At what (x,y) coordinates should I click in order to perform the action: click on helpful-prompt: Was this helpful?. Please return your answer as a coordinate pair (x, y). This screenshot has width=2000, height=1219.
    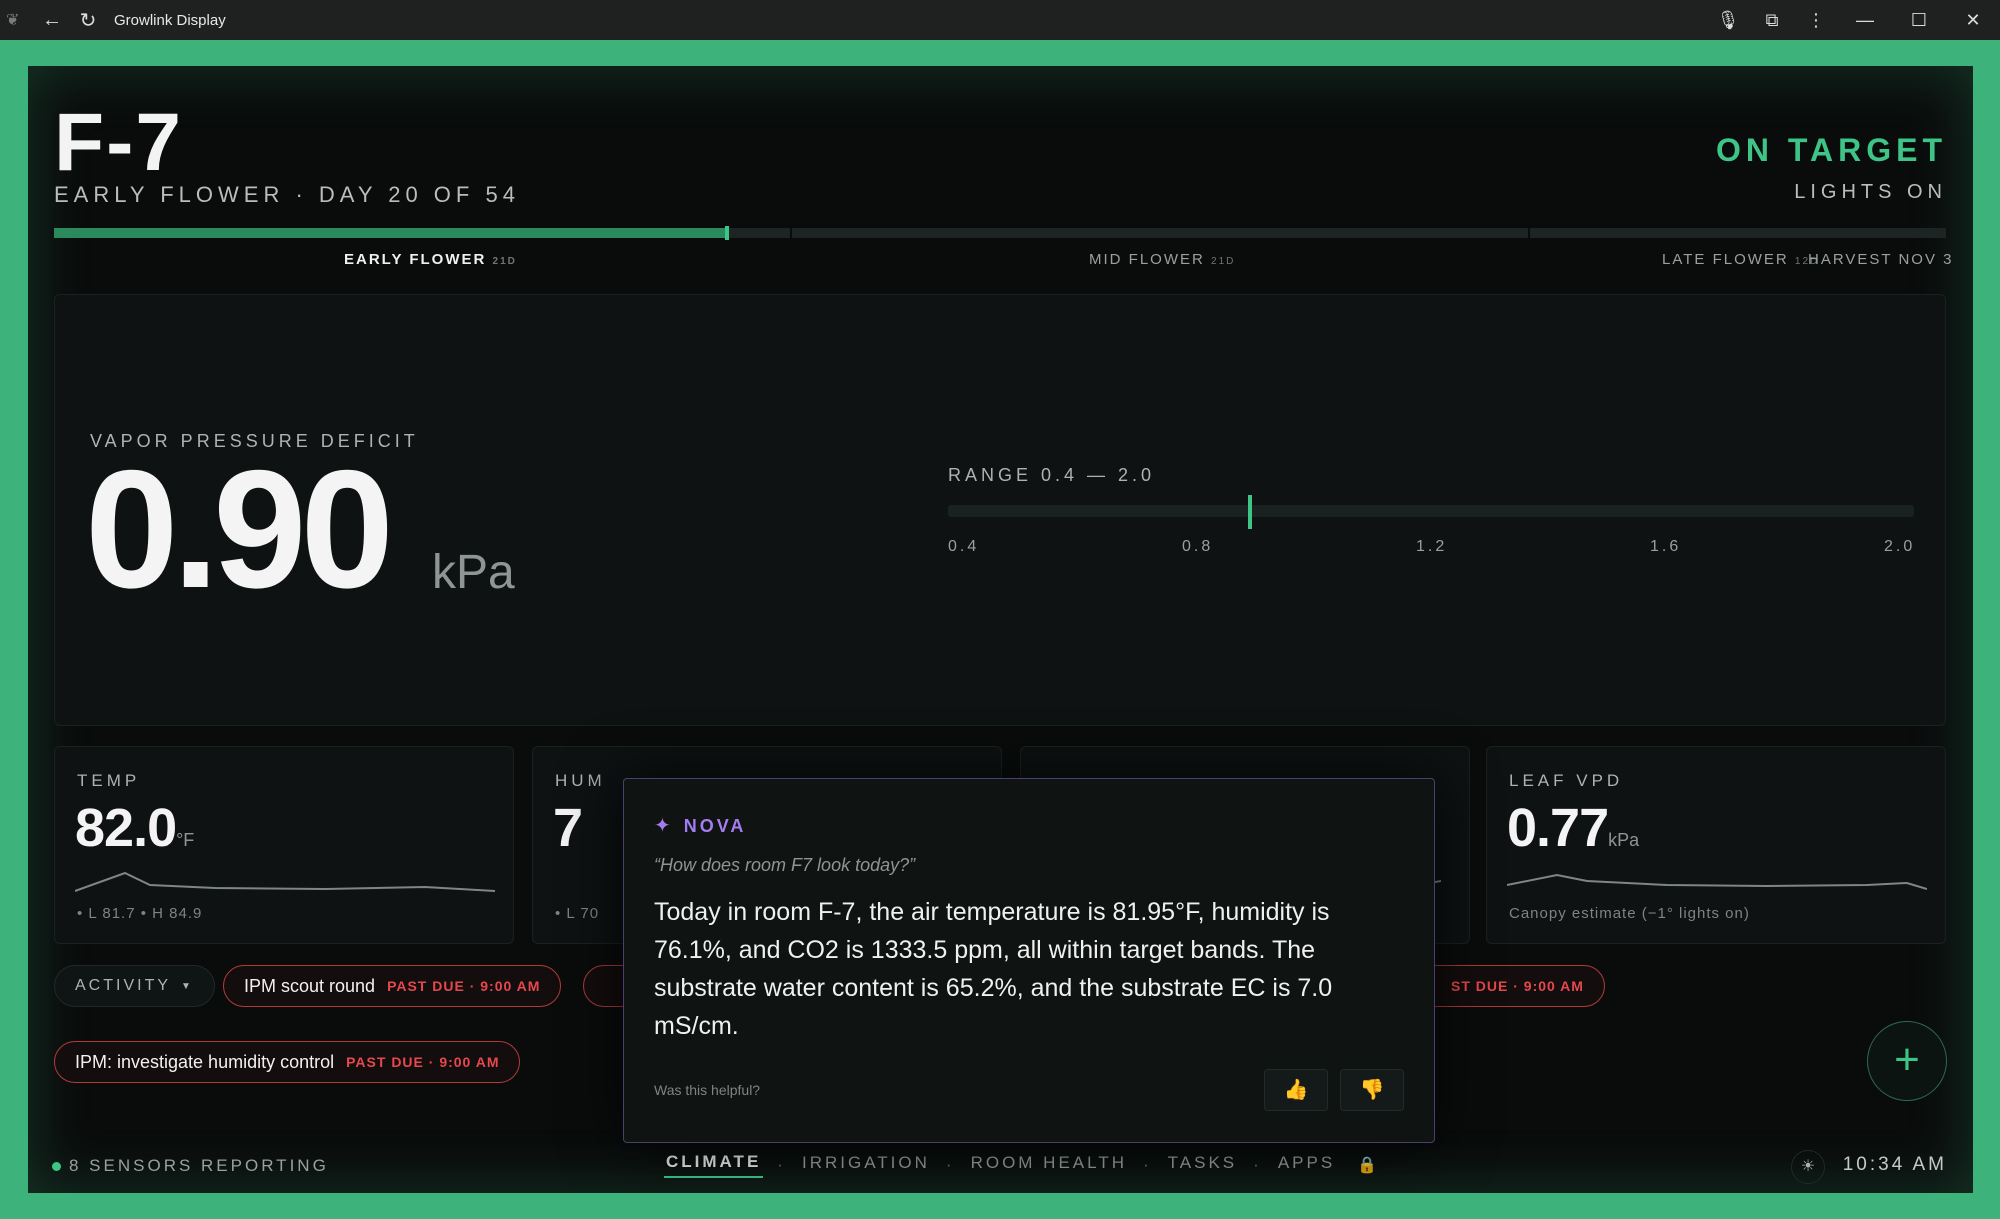
    Looking at the image, I should click on (707, 1090).